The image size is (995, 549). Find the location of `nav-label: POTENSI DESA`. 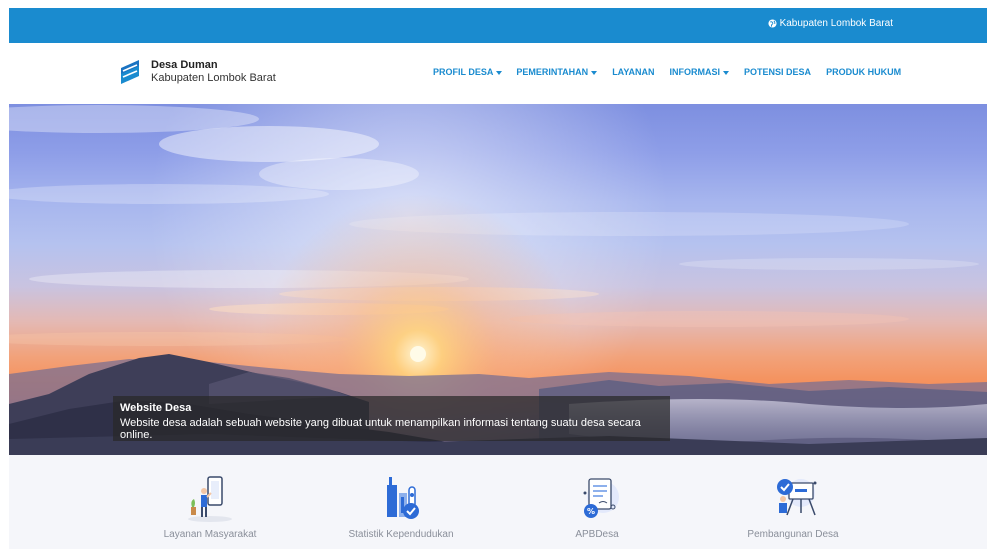

nav-label: POTENSI DESA is located at coordinates (778, 72).